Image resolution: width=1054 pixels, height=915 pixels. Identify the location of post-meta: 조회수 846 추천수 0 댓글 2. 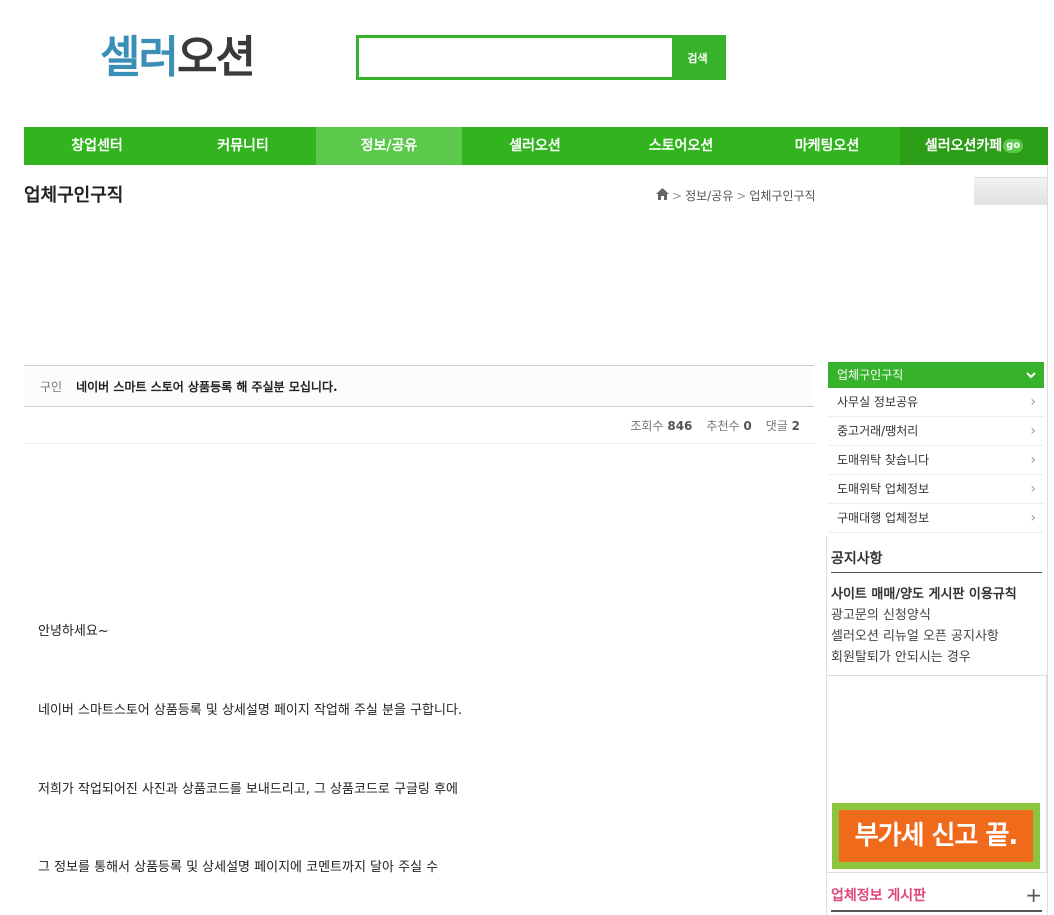
(419, 425).